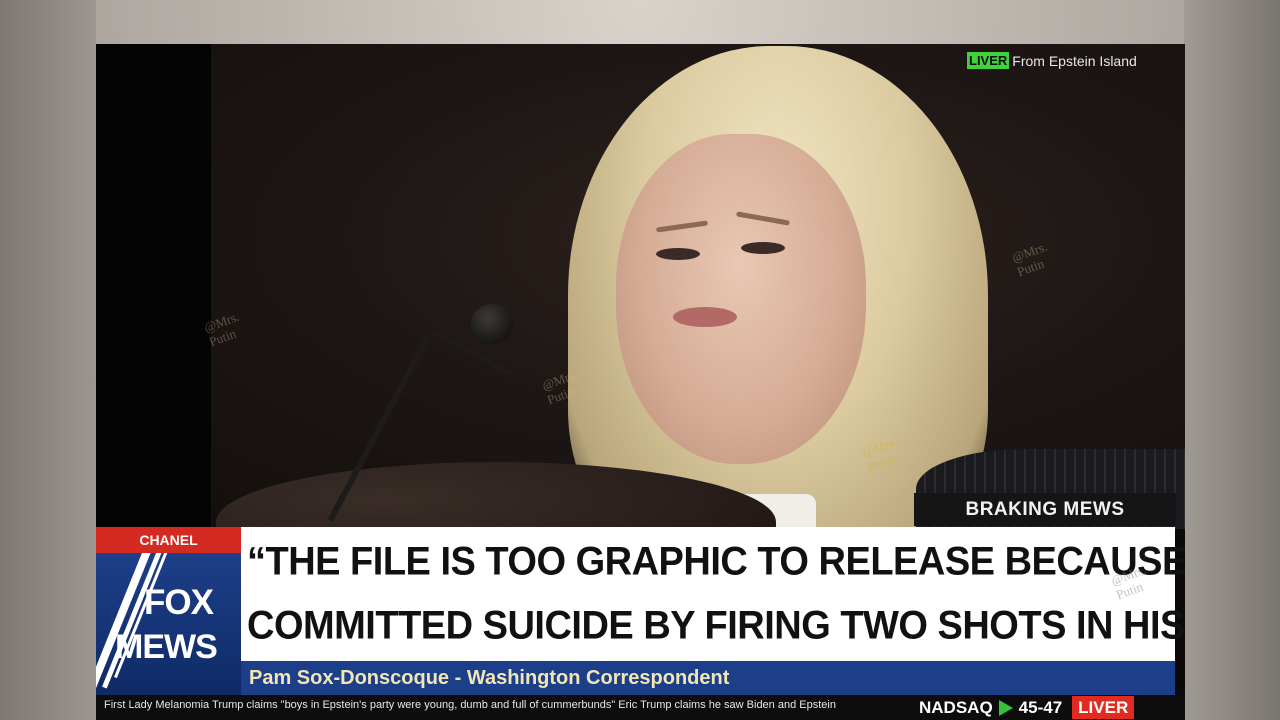  I want to click on section-tag: BRAKING MEWS, so click(1045, 509).